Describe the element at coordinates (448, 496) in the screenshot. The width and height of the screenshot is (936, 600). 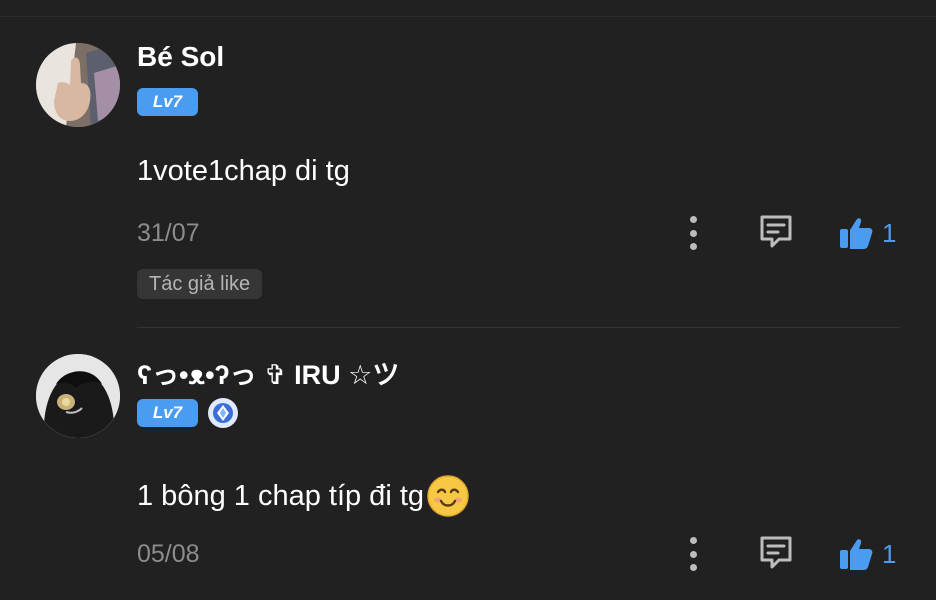
I see `smiling-face-emoji` at that location.